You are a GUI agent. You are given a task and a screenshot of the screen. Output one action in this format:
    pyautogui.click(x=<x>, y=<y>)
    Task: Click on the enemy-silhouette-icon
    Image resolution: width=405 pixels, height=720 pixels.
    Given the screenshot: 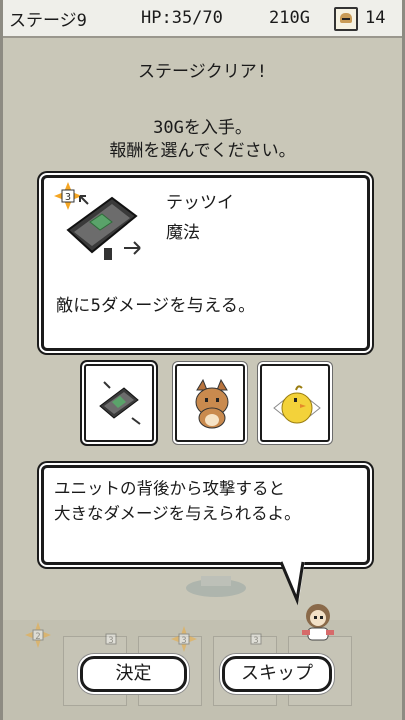 What is the action you would take?
    pyautogui.click(x=216, y=586)
    